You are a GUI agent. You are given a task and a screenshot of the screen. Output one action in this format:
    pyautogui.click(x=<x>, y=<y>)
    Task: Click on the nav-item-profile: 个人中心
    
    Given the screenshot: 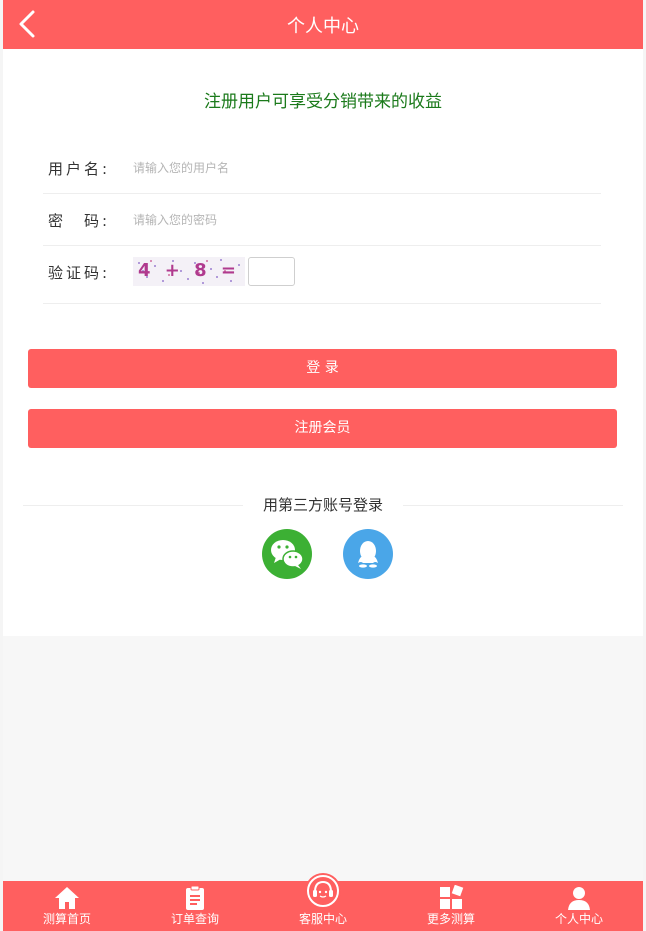 What is the action you would take?
    pyautogui.click(x=579, y=906)
    